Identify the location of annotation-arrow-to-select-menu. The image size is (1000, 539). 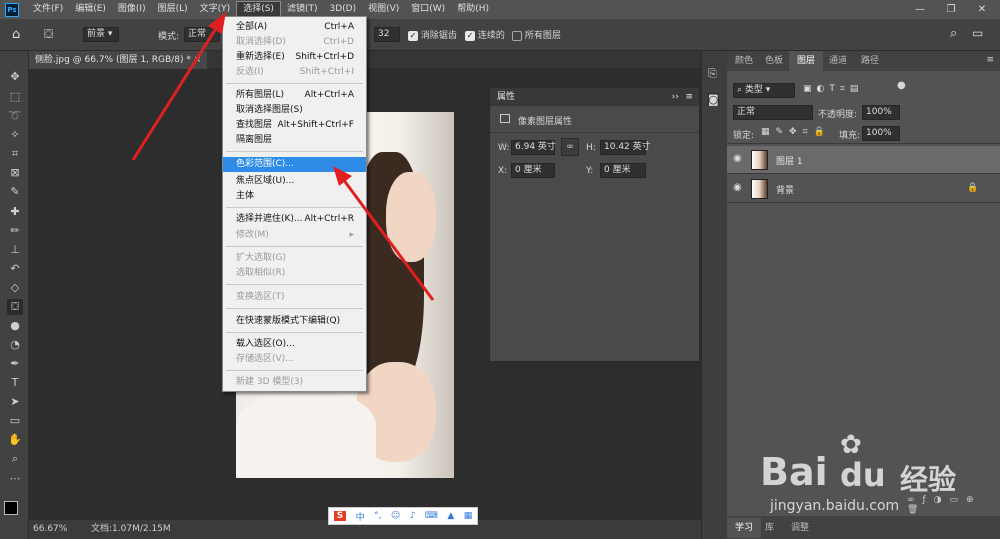
(176, 91).